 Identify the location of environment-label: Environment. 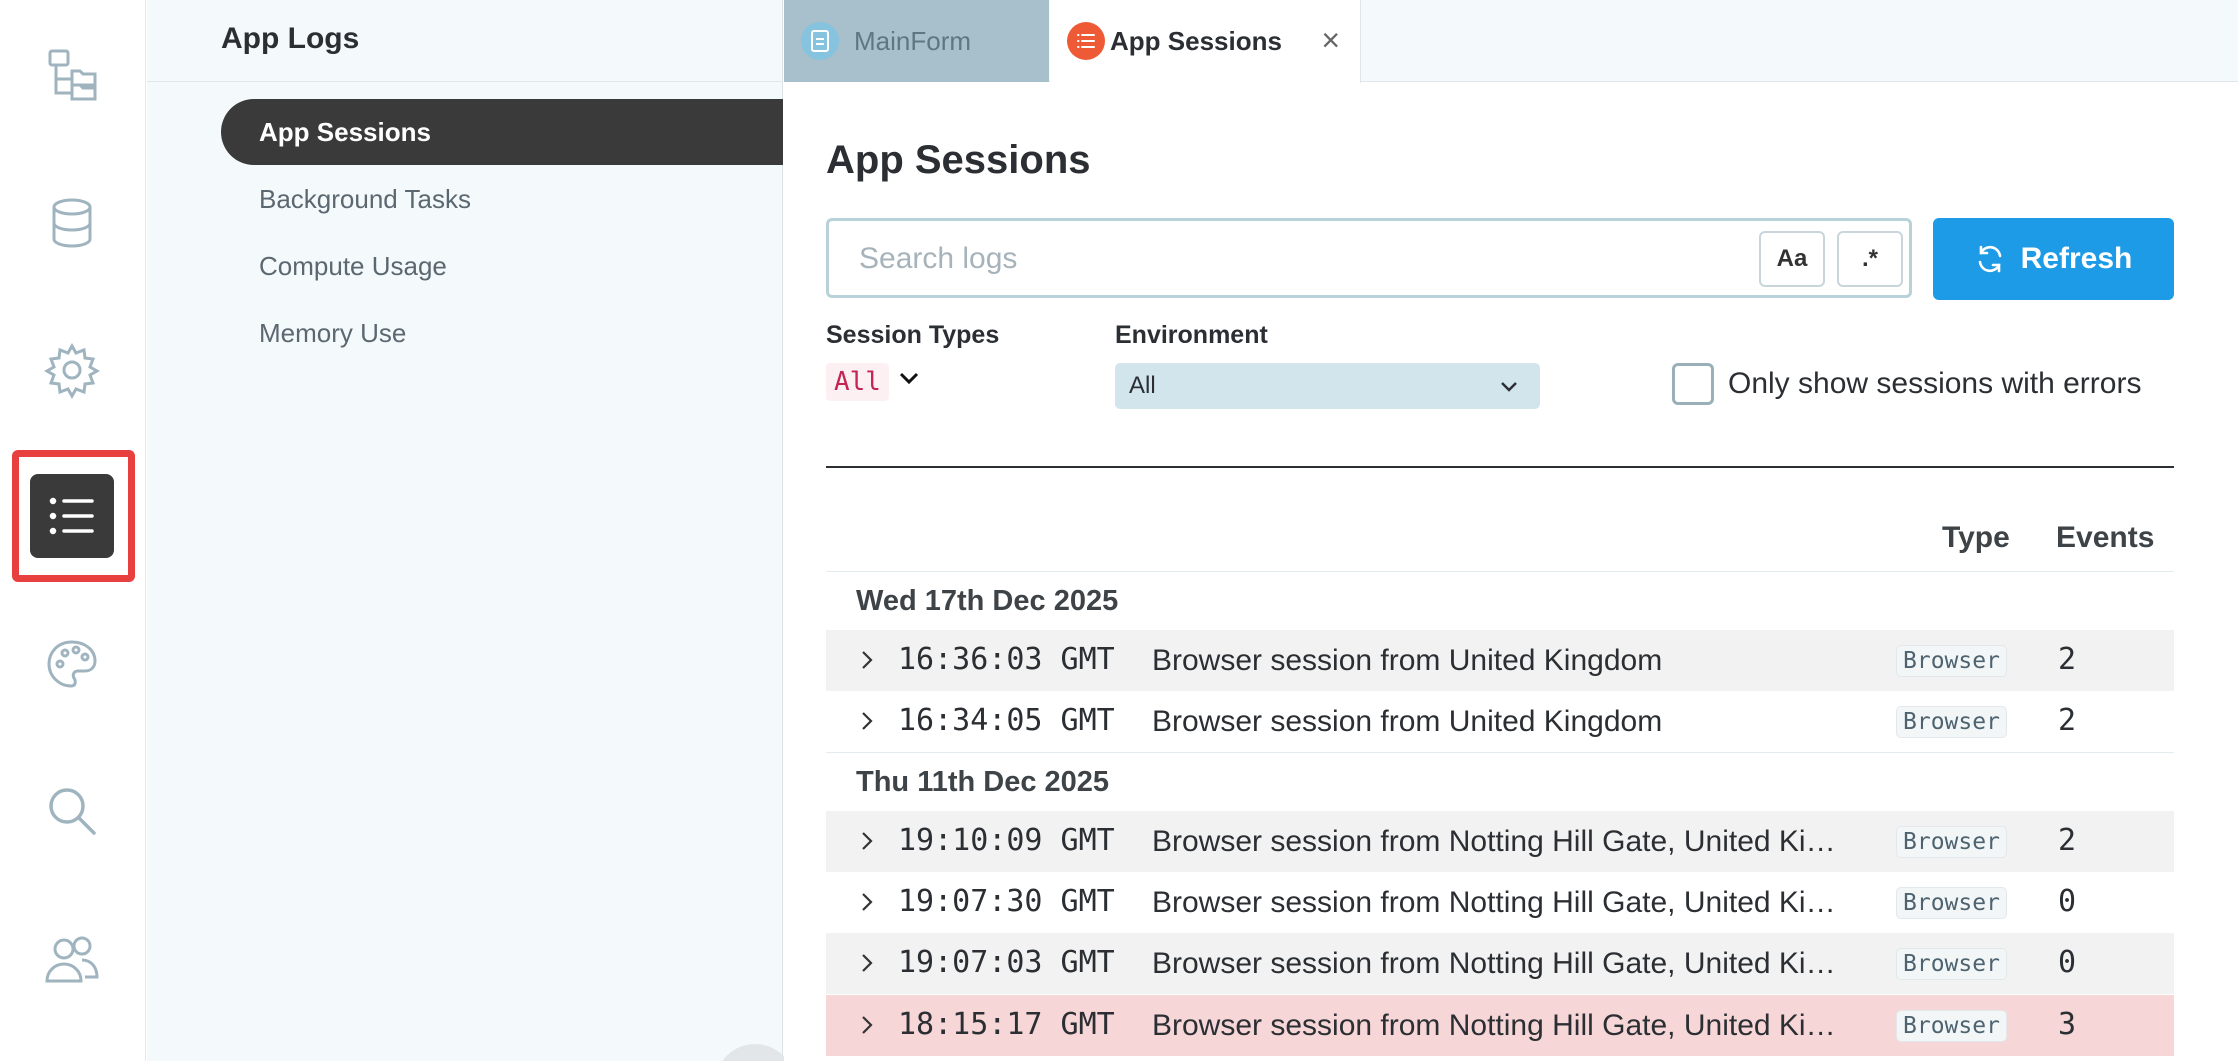
(1191, 335).